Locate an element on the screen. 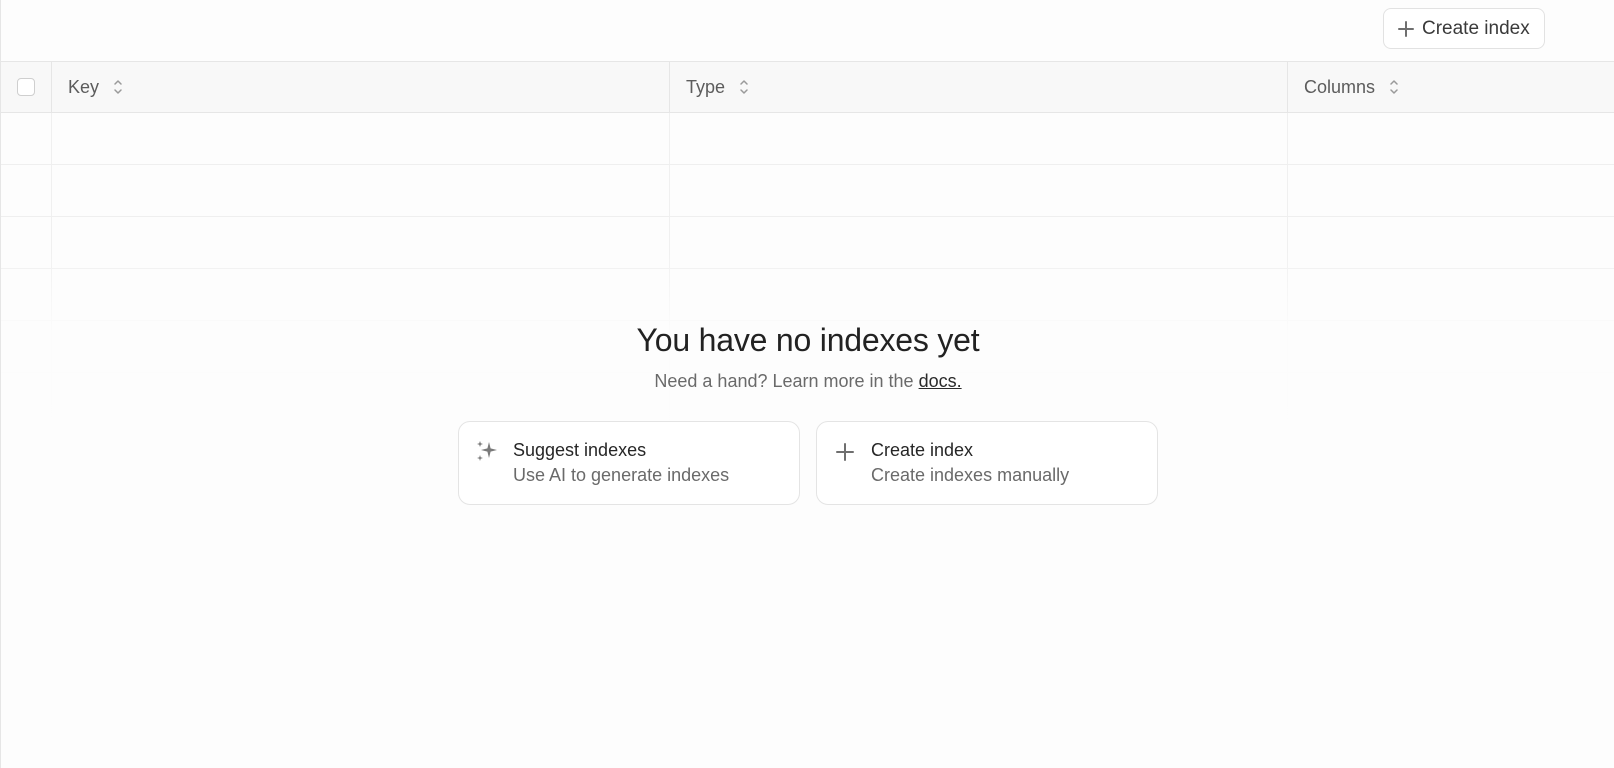 The height and width of the screenshot is (768, 1614). select-all-checkbox is located at coordinates (26, 87).